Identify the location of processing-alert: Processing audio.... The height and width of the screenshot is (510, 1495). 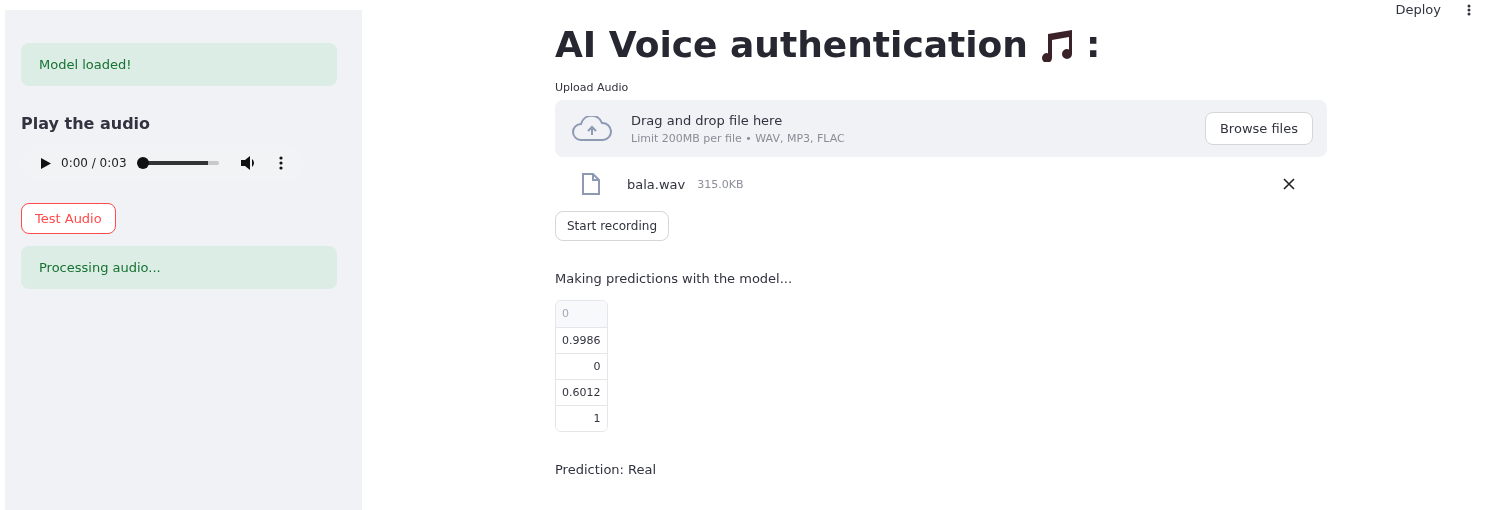
(179, 267).